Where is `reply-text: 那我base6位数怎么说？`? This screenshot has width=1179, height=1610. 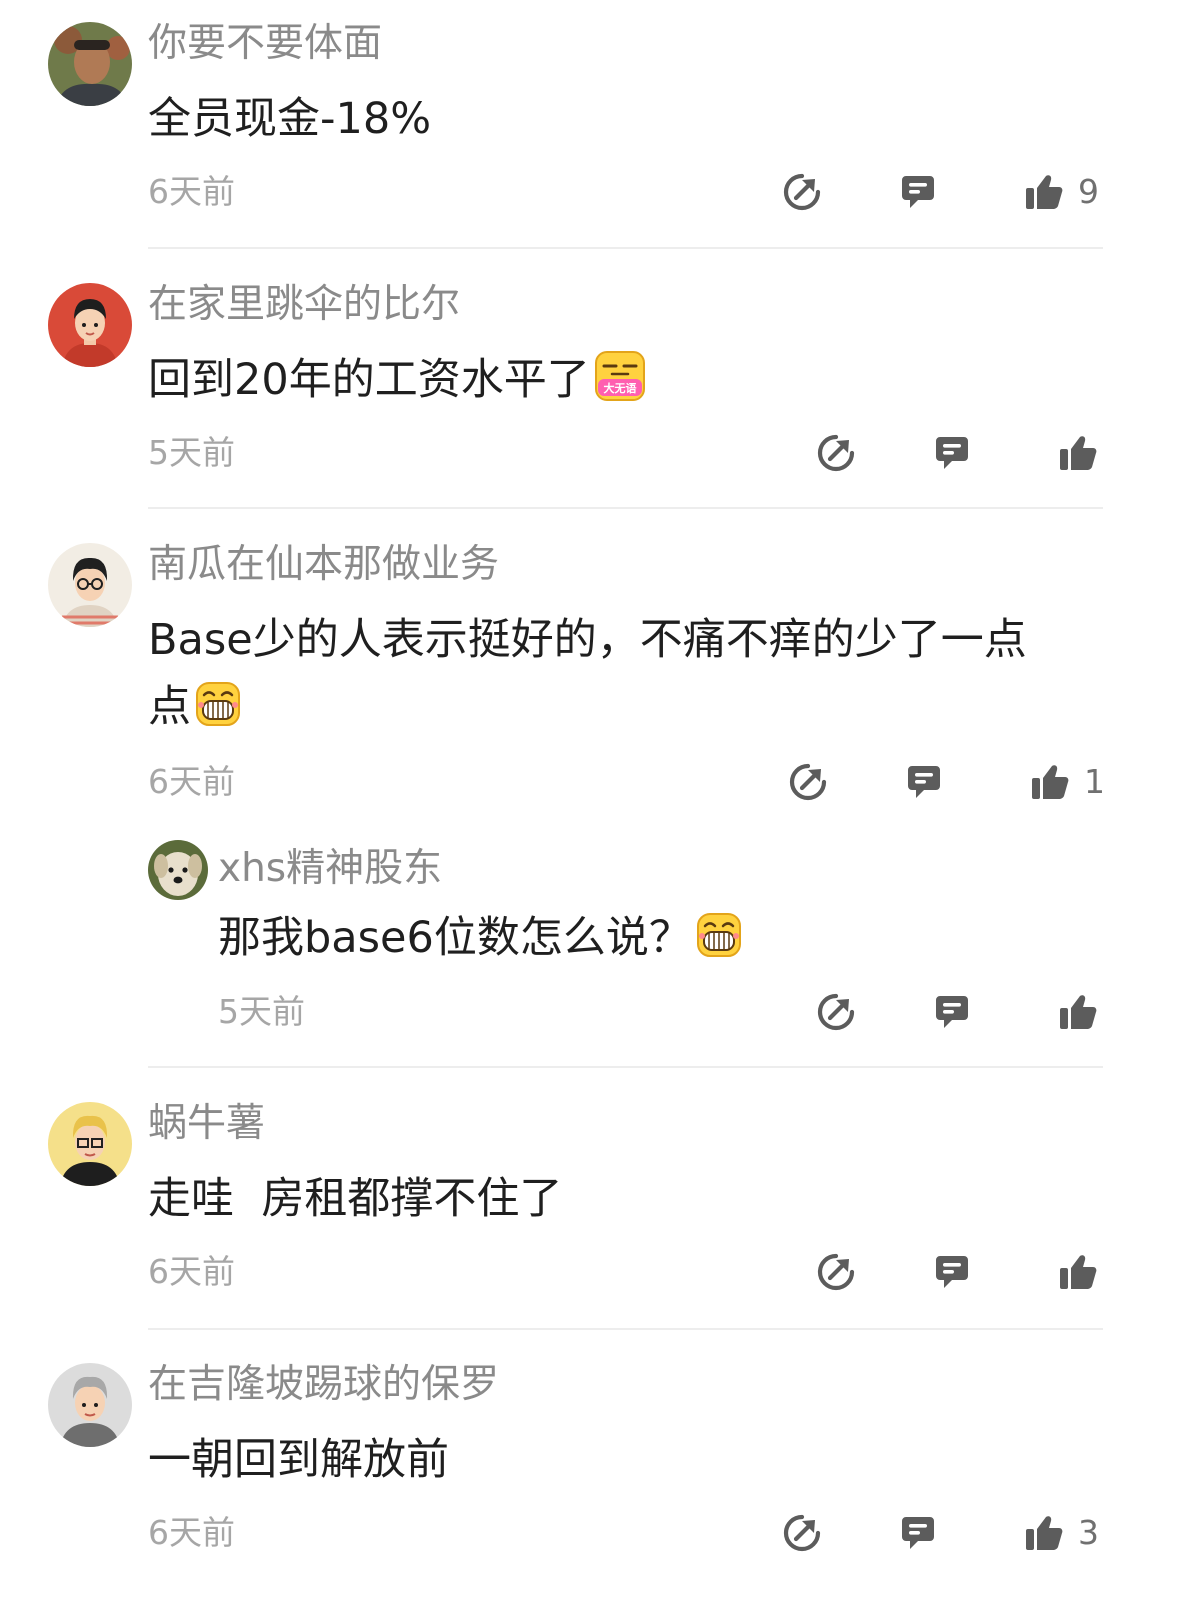
reply-text: 那我base6位数怎么说？ is located at coordinates (480, 938).